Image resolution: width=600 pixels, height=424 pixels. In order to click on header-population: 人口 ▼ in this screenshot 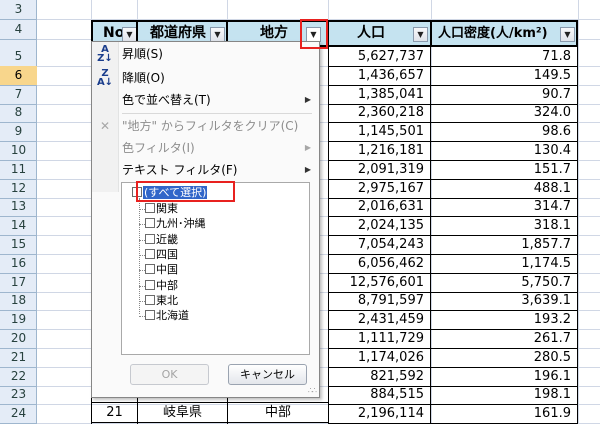, I will do `click(380, 33)`.